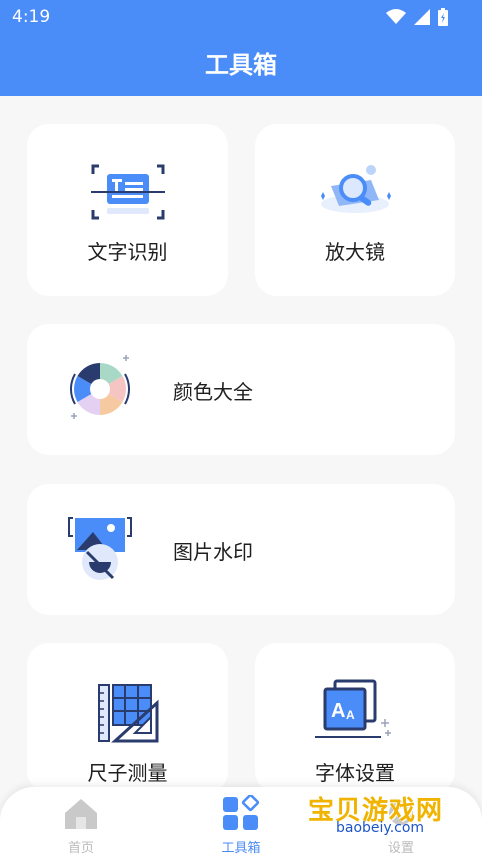  I want to click on page-title: 工具箱, so click(241, 65).